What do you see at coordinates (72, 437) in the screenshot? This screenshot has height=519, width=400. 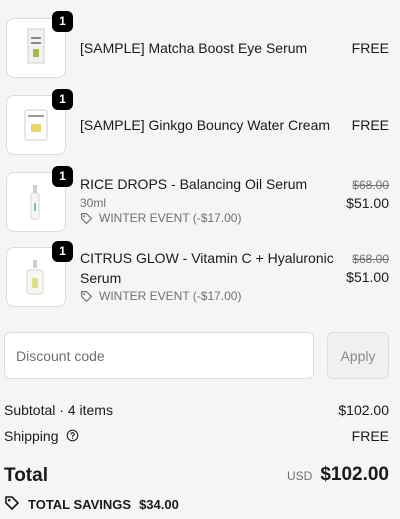 I see `help-circle-icon` at bounding box center [72, 437].